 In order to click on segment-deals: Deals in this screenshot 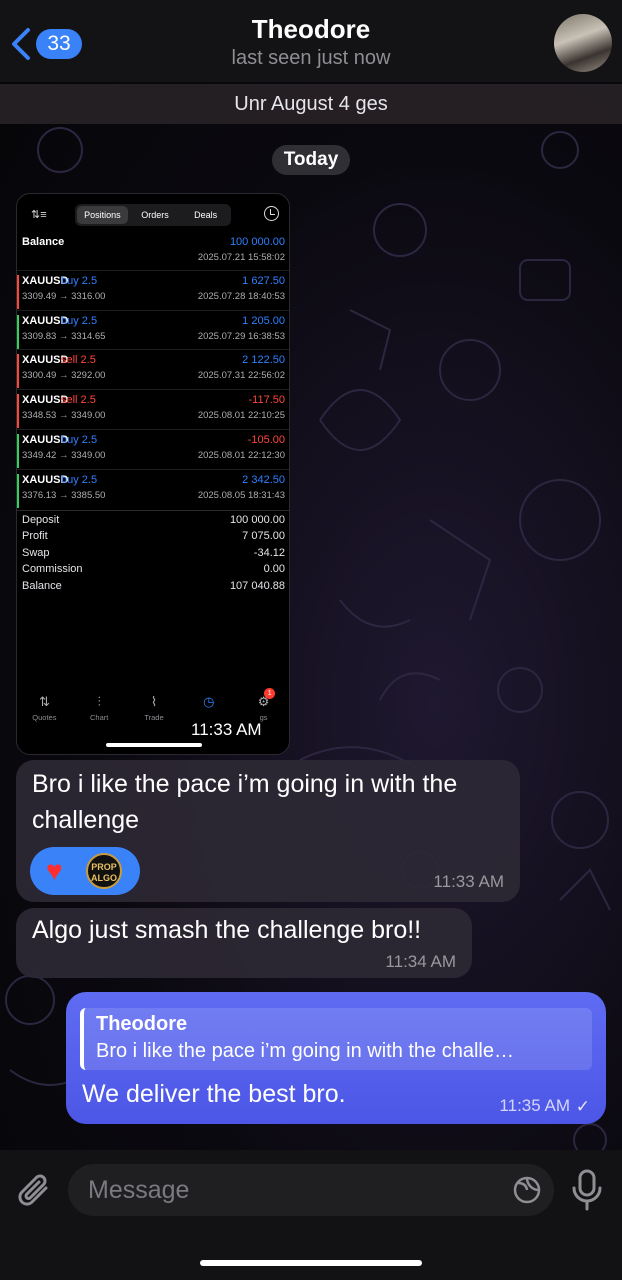, I will do `click(206, 215)`.